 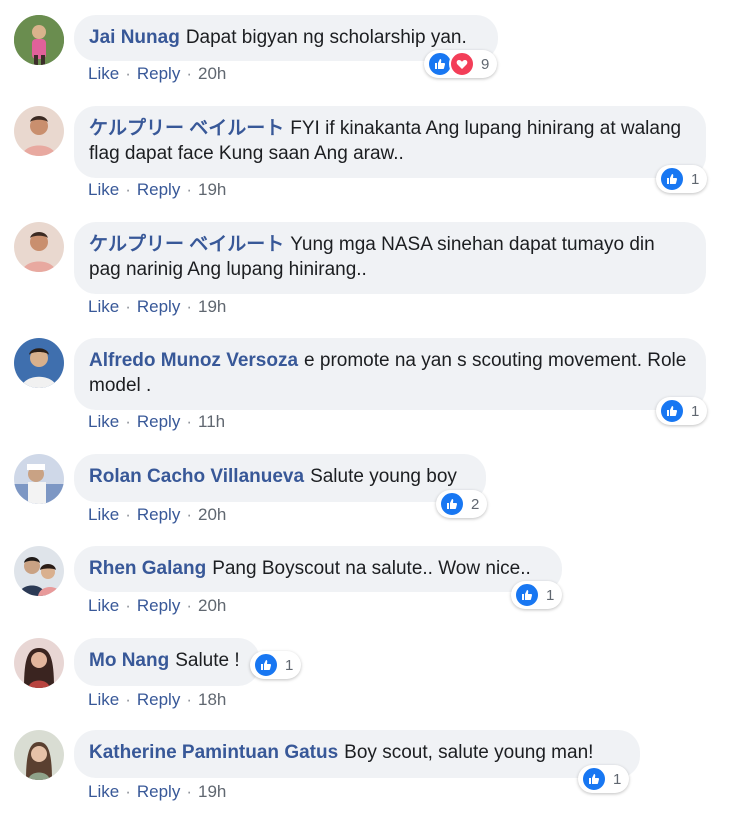 I want to click on comment-author: Jai Nunag, so click(x=134, y=37).